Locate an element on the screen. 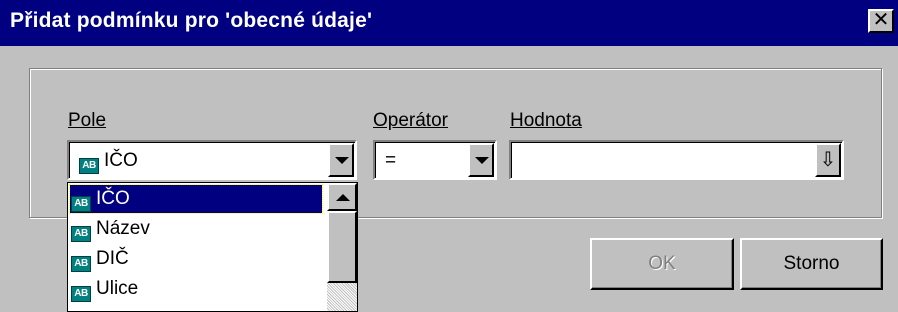 This screenshot has height=312, width=898. field-dropdown-button is located at coordinates (341, 160).